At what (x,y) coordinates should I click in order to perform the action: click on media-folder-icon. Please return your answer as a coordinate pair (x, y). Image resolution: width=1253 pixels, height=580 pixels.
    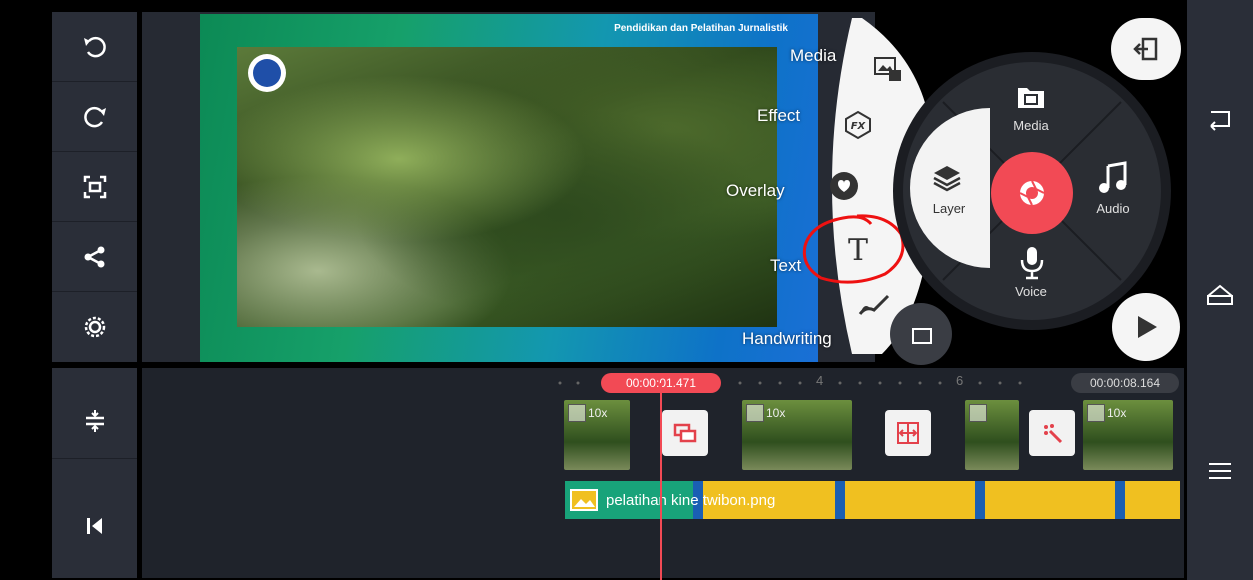
    Looking at the image, I should click on (1031, 97).